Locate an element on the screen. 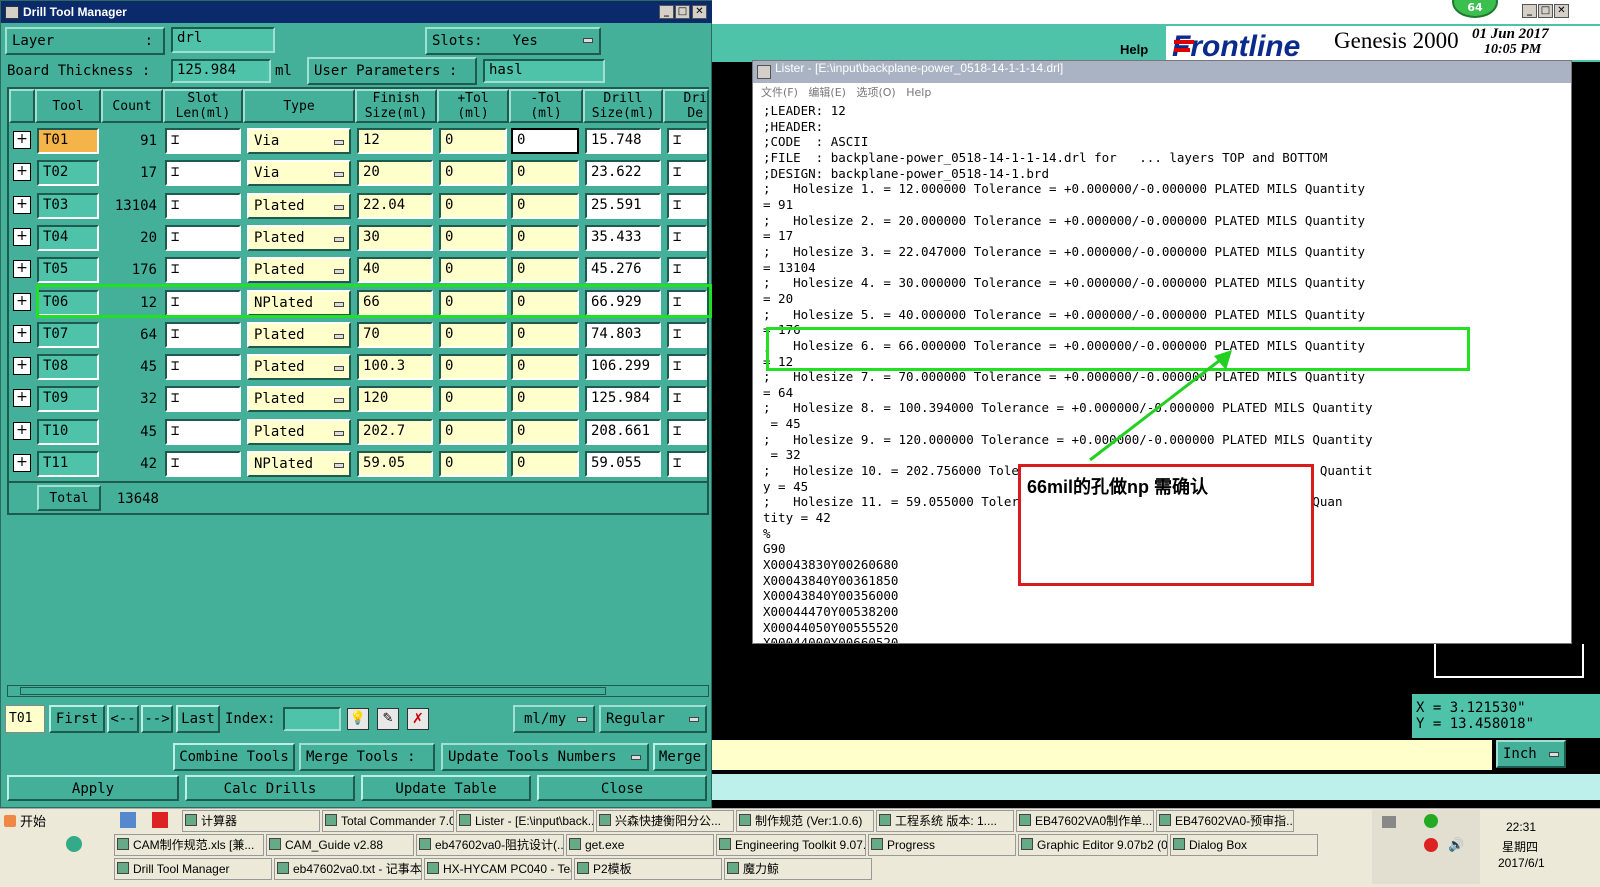 The width and height of the screenshot is (1600, 887). drill-size-input: 45.276 is located at coordinates (623, 270).